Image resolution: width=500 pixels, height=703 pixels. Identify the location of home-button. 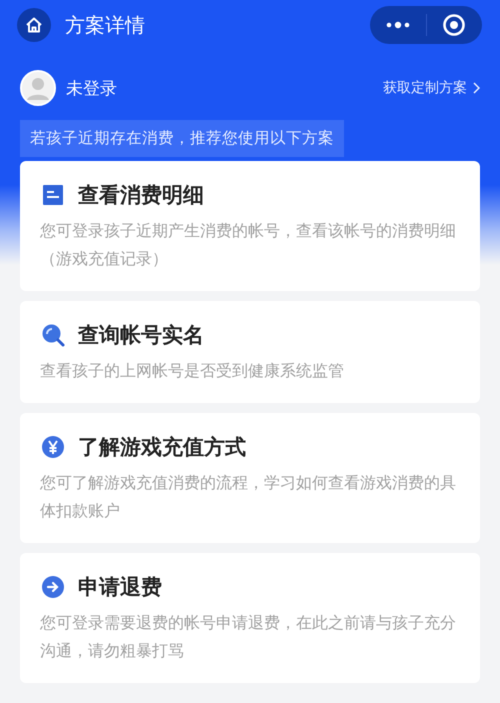
(34, 25).